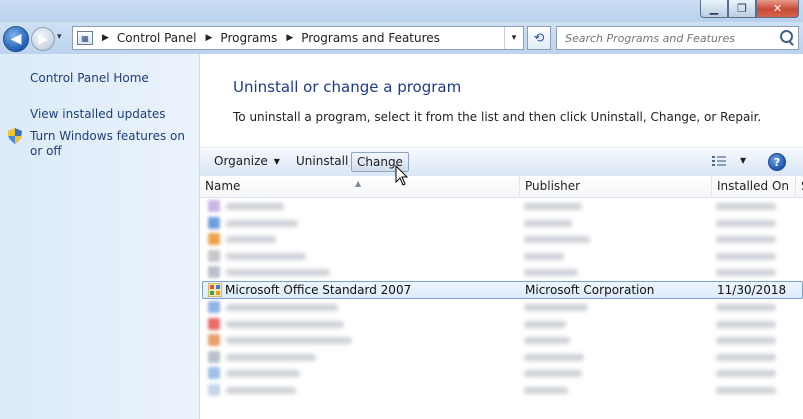 Image resolution: width=803 pixels, height=419 pixels. Describe the element at coordinates (754, 186) in the screenshot. I see `column-header-installed-on: Installed On` at that location.